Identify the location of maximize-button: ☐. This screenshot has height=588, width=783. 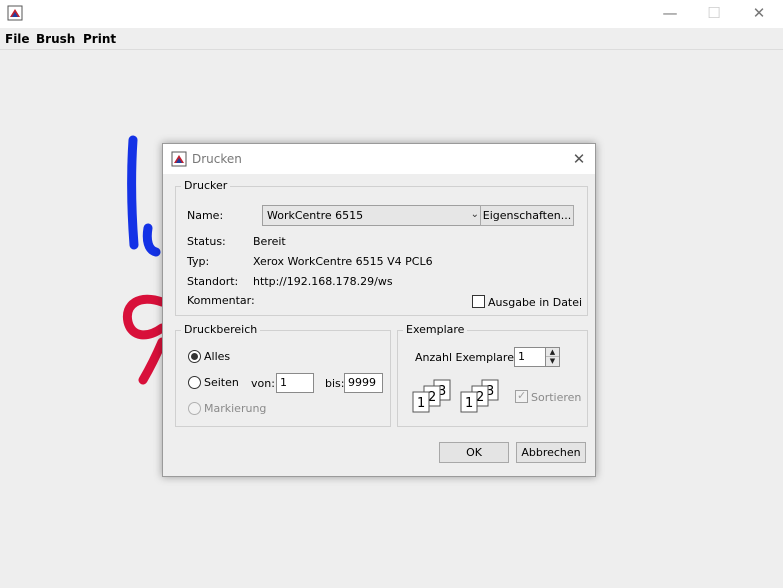
(714, 13).